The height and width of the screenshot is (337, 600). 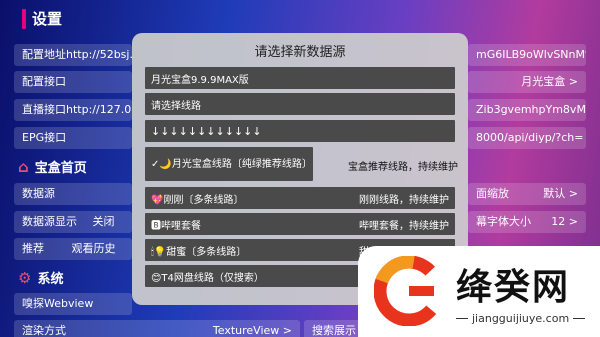 I want to click on recommend-label: 推荐, so click(x=33, y=248).